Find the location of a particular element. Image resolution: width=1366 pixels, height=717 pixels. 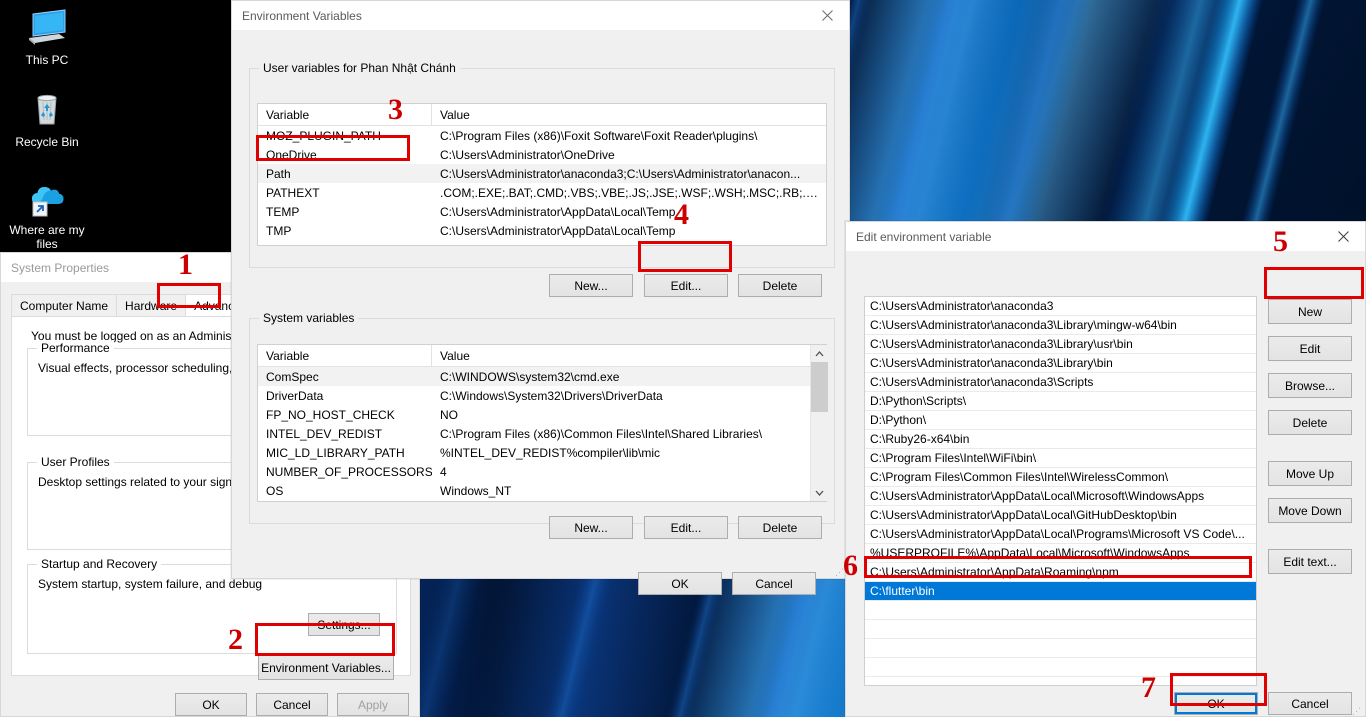

cell-variable: TMP is located at coordinates (279, 230).